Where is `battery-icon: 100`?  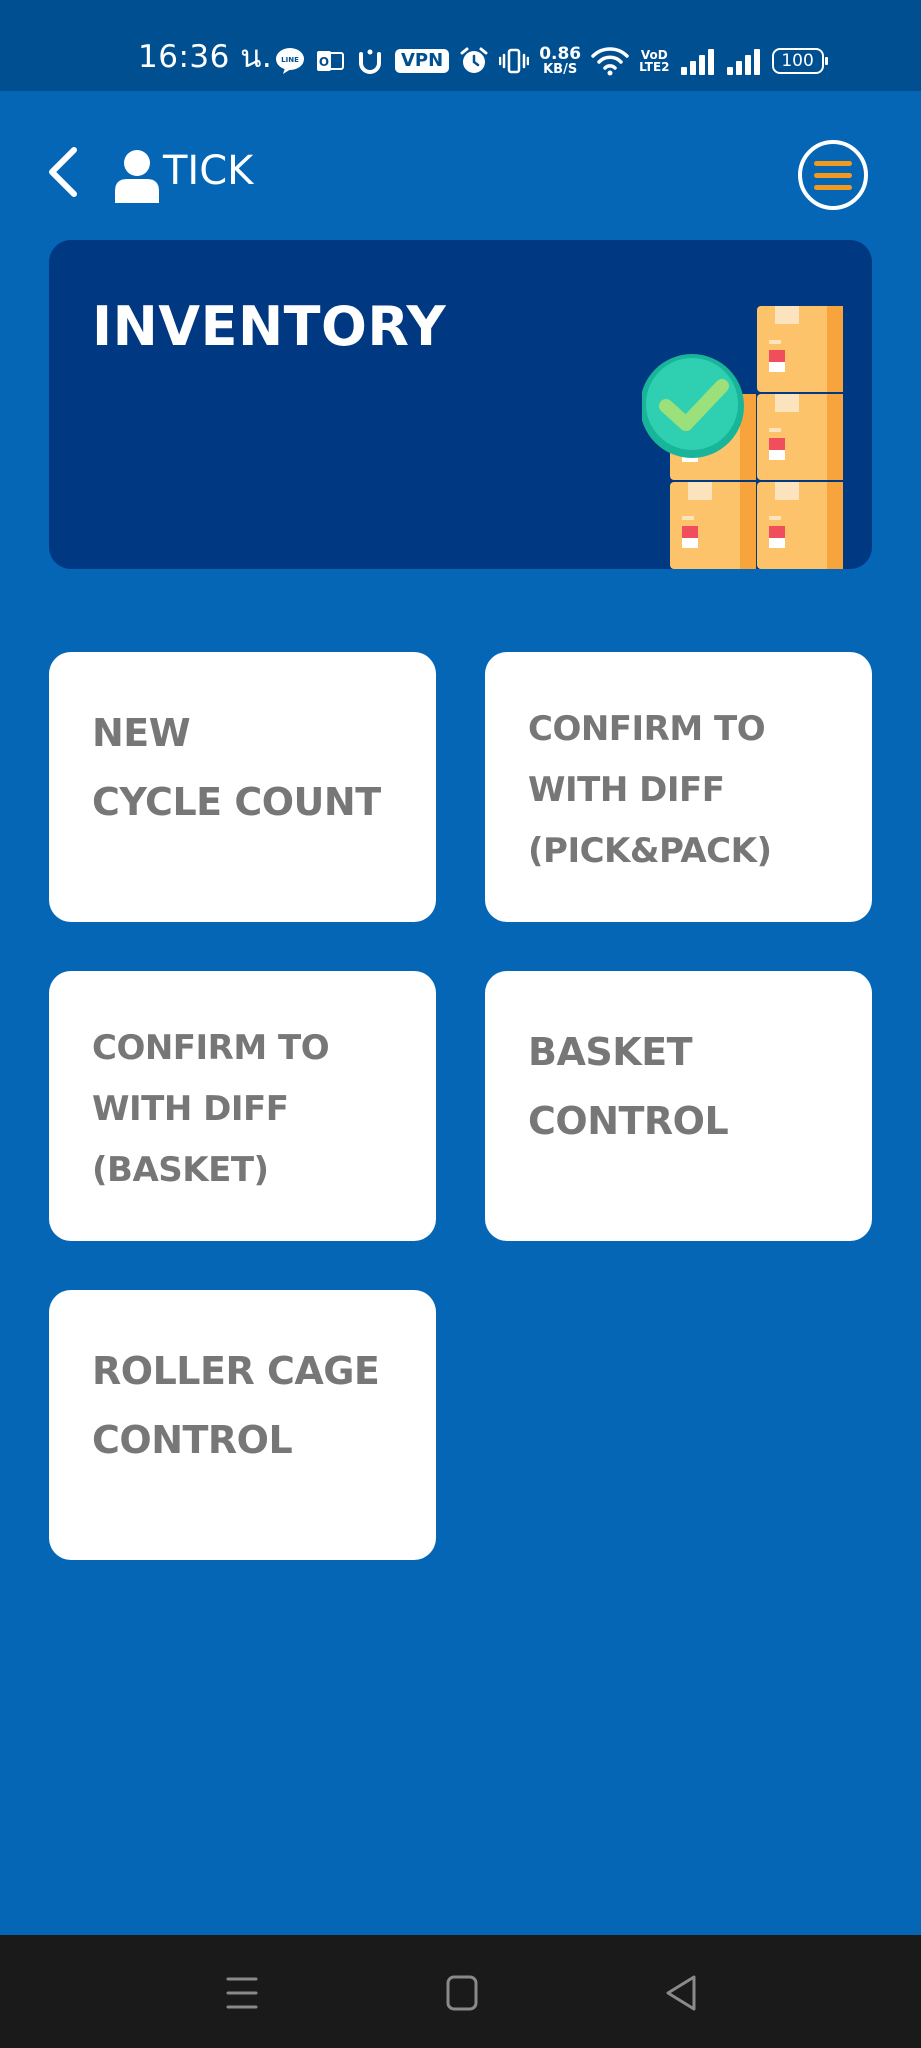 battery-icon: 100 is located at coordinates (799, 61).